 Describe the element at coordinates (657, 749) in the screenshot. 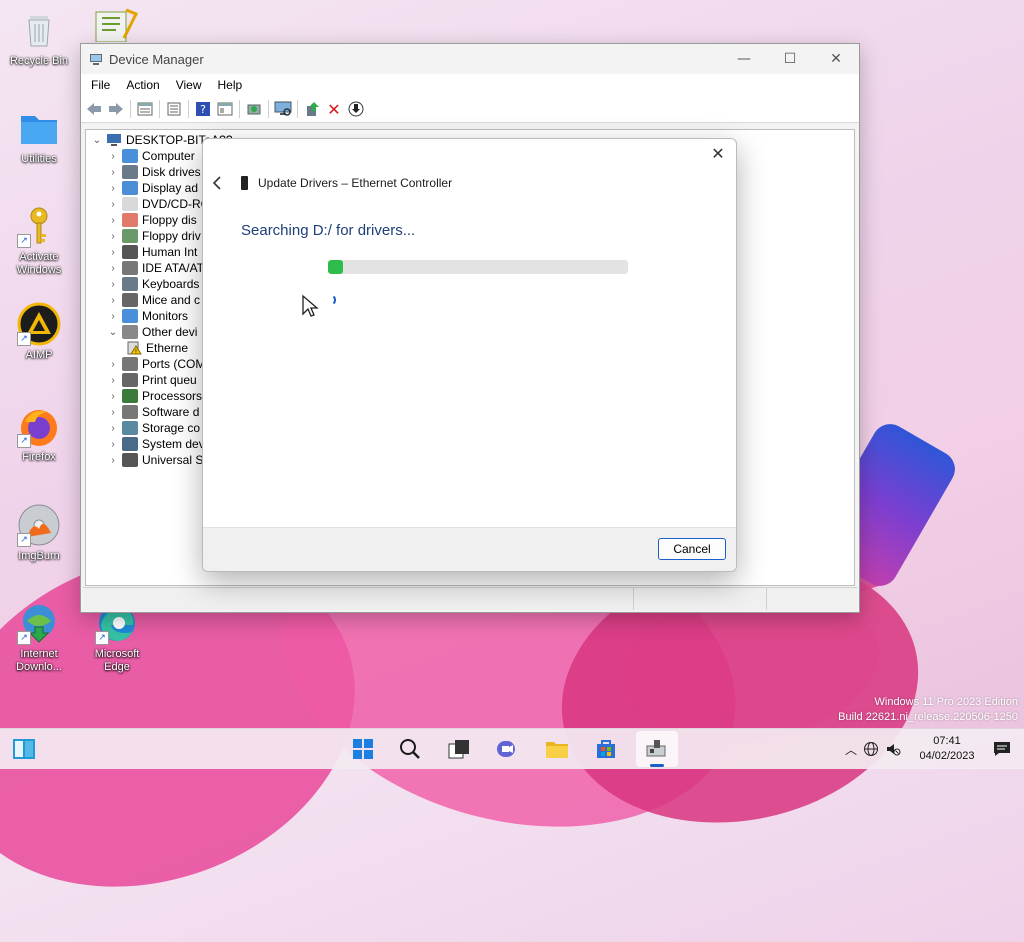

I see `device-manager-taskbar-button` at that location.